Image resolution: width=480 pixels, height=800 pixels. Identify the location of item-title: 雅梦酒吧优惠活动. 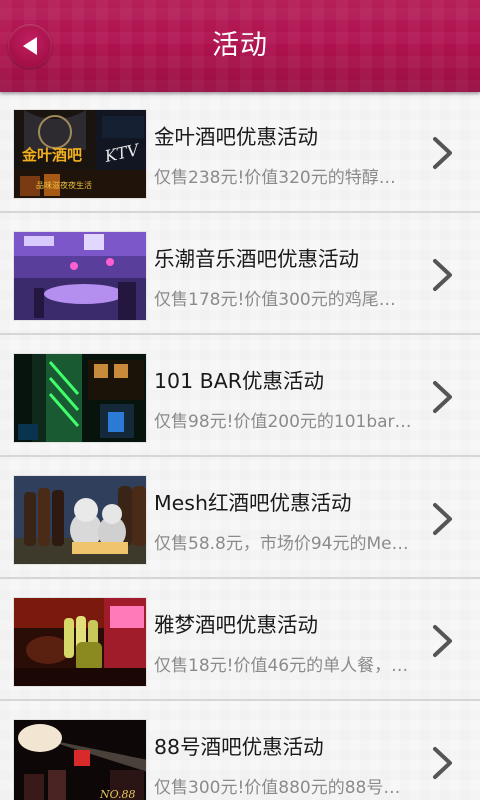
(236, 625).